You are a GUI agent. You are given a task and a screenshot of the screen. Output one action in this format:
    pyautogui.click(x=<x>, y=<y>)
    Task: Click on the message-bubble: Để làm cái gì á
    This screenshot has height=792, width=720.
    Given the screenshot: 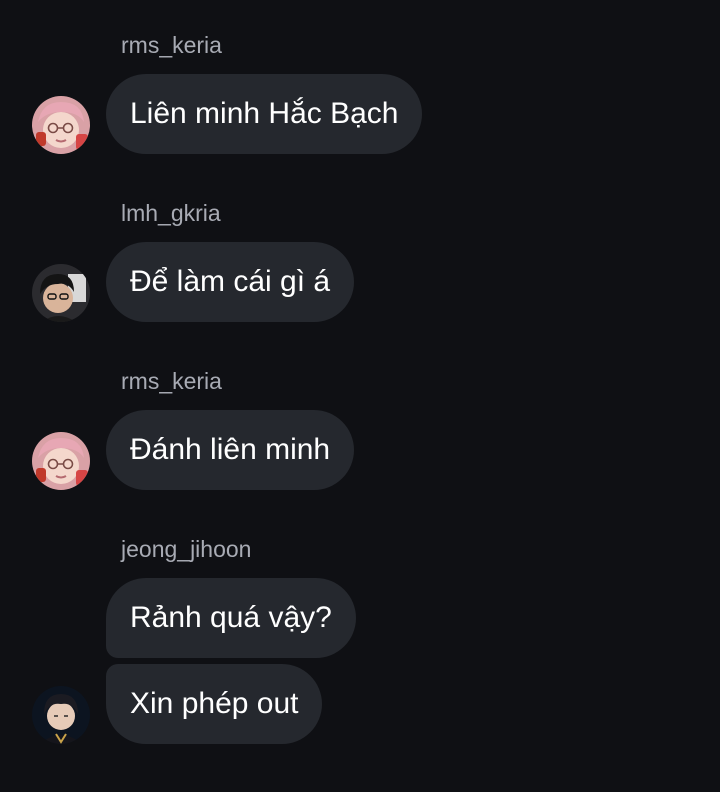 What is the action you would take?
    pyautogui.click(x=230, y=282)
    